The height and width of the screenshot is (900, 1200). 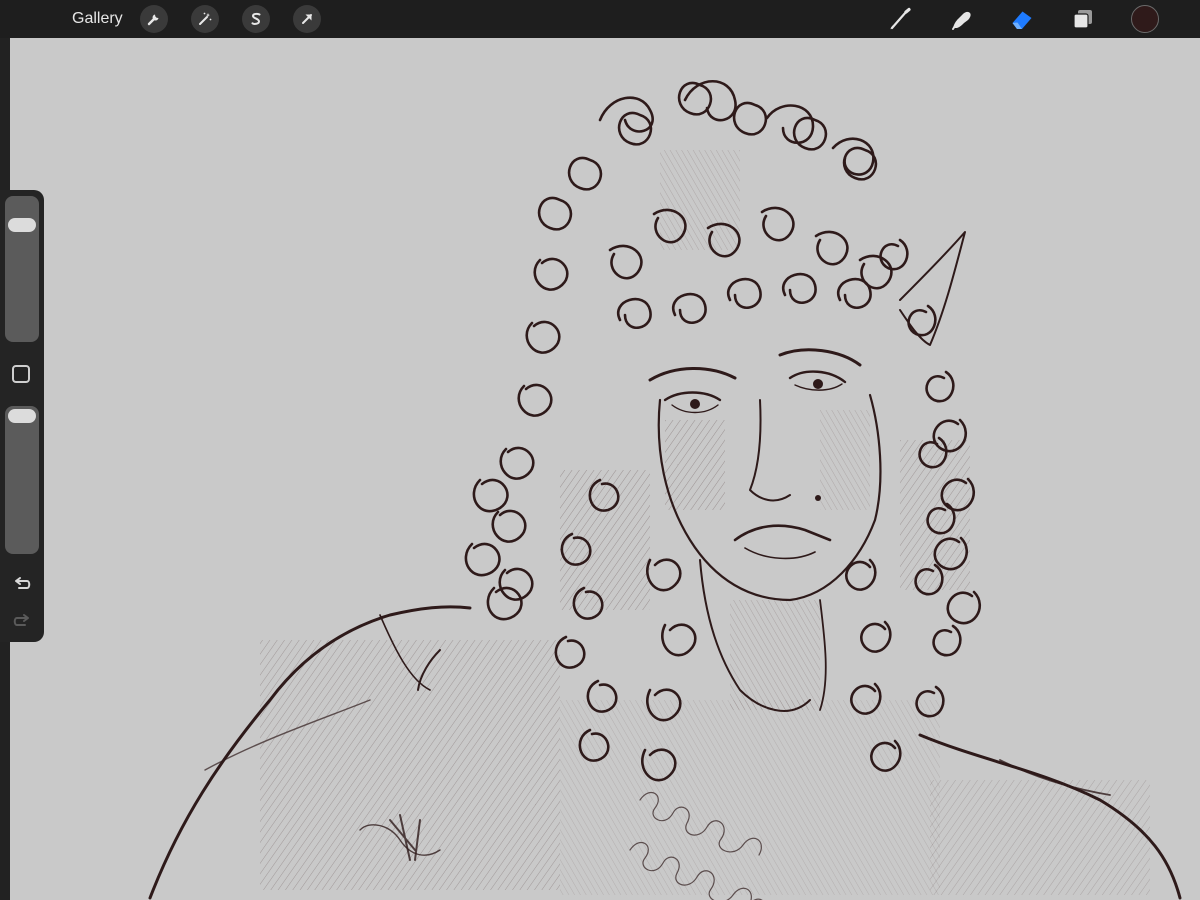 I want to click on redo-icon, so click(x=21, y=620).